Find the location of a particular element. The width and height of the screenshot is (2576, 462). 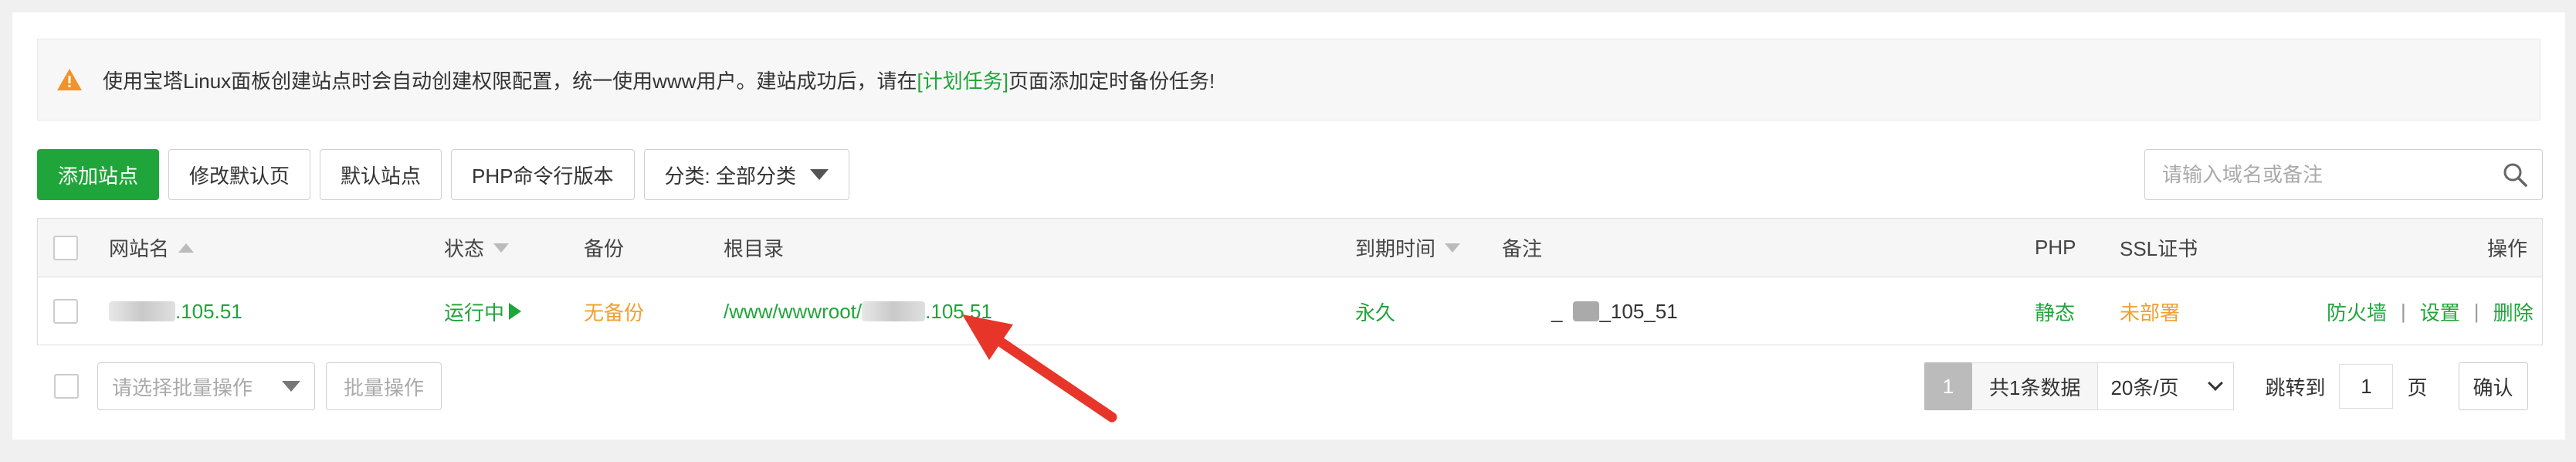

row-checkbox is located at coordinates (65, 311).